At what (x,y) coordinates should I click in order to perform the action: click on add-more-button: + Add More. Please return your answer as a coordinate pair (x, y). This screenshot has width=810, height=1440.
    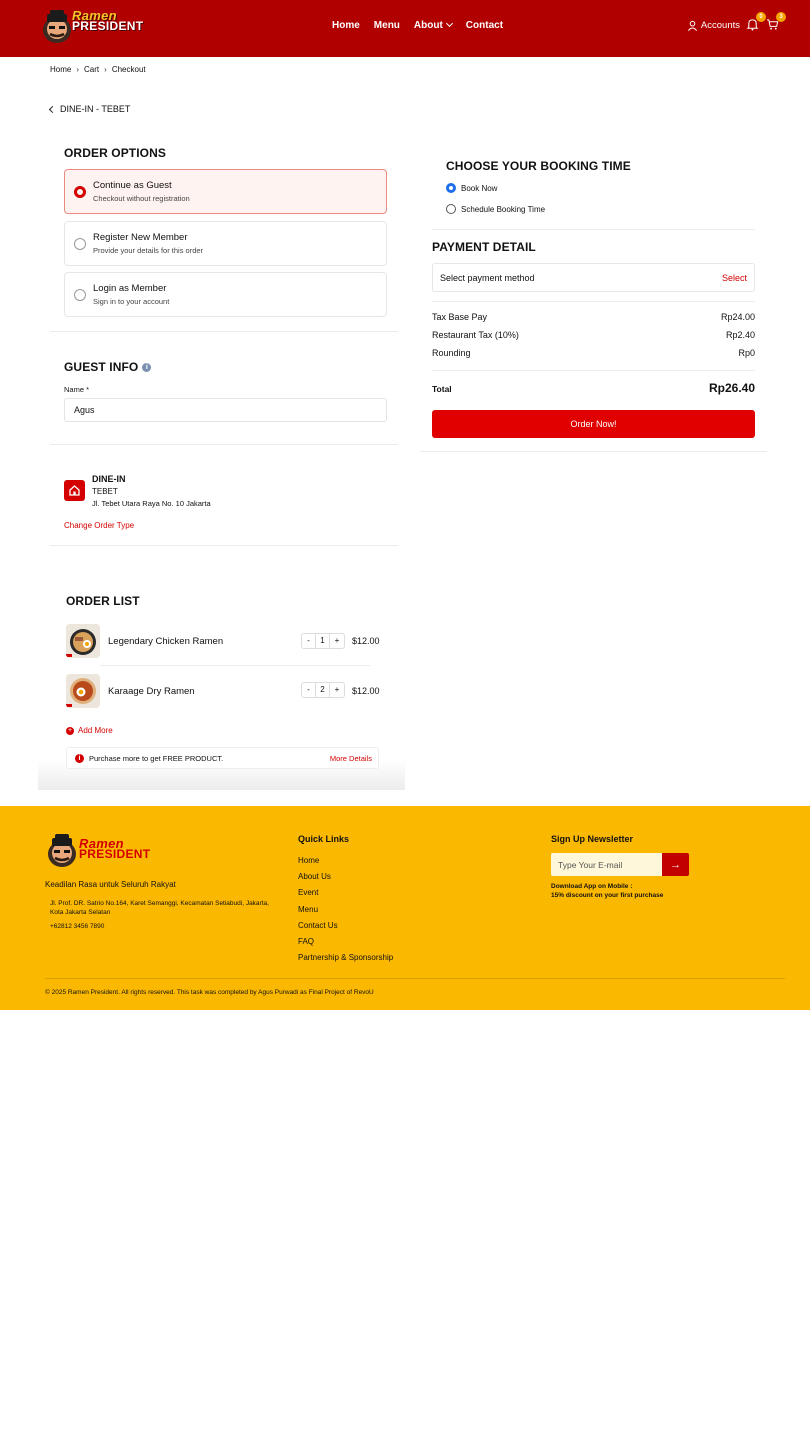
    Looking at the image, I should click on (89, 730).